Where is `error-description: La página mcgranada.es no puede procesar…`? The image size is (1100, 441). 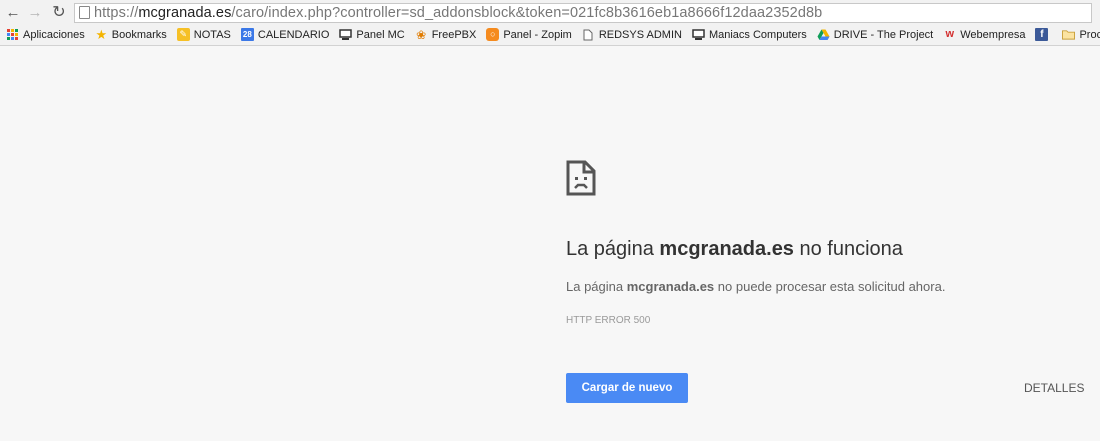
error-description: La página mcgranada.es no puede procesar… is located at coordinates (756, 286).